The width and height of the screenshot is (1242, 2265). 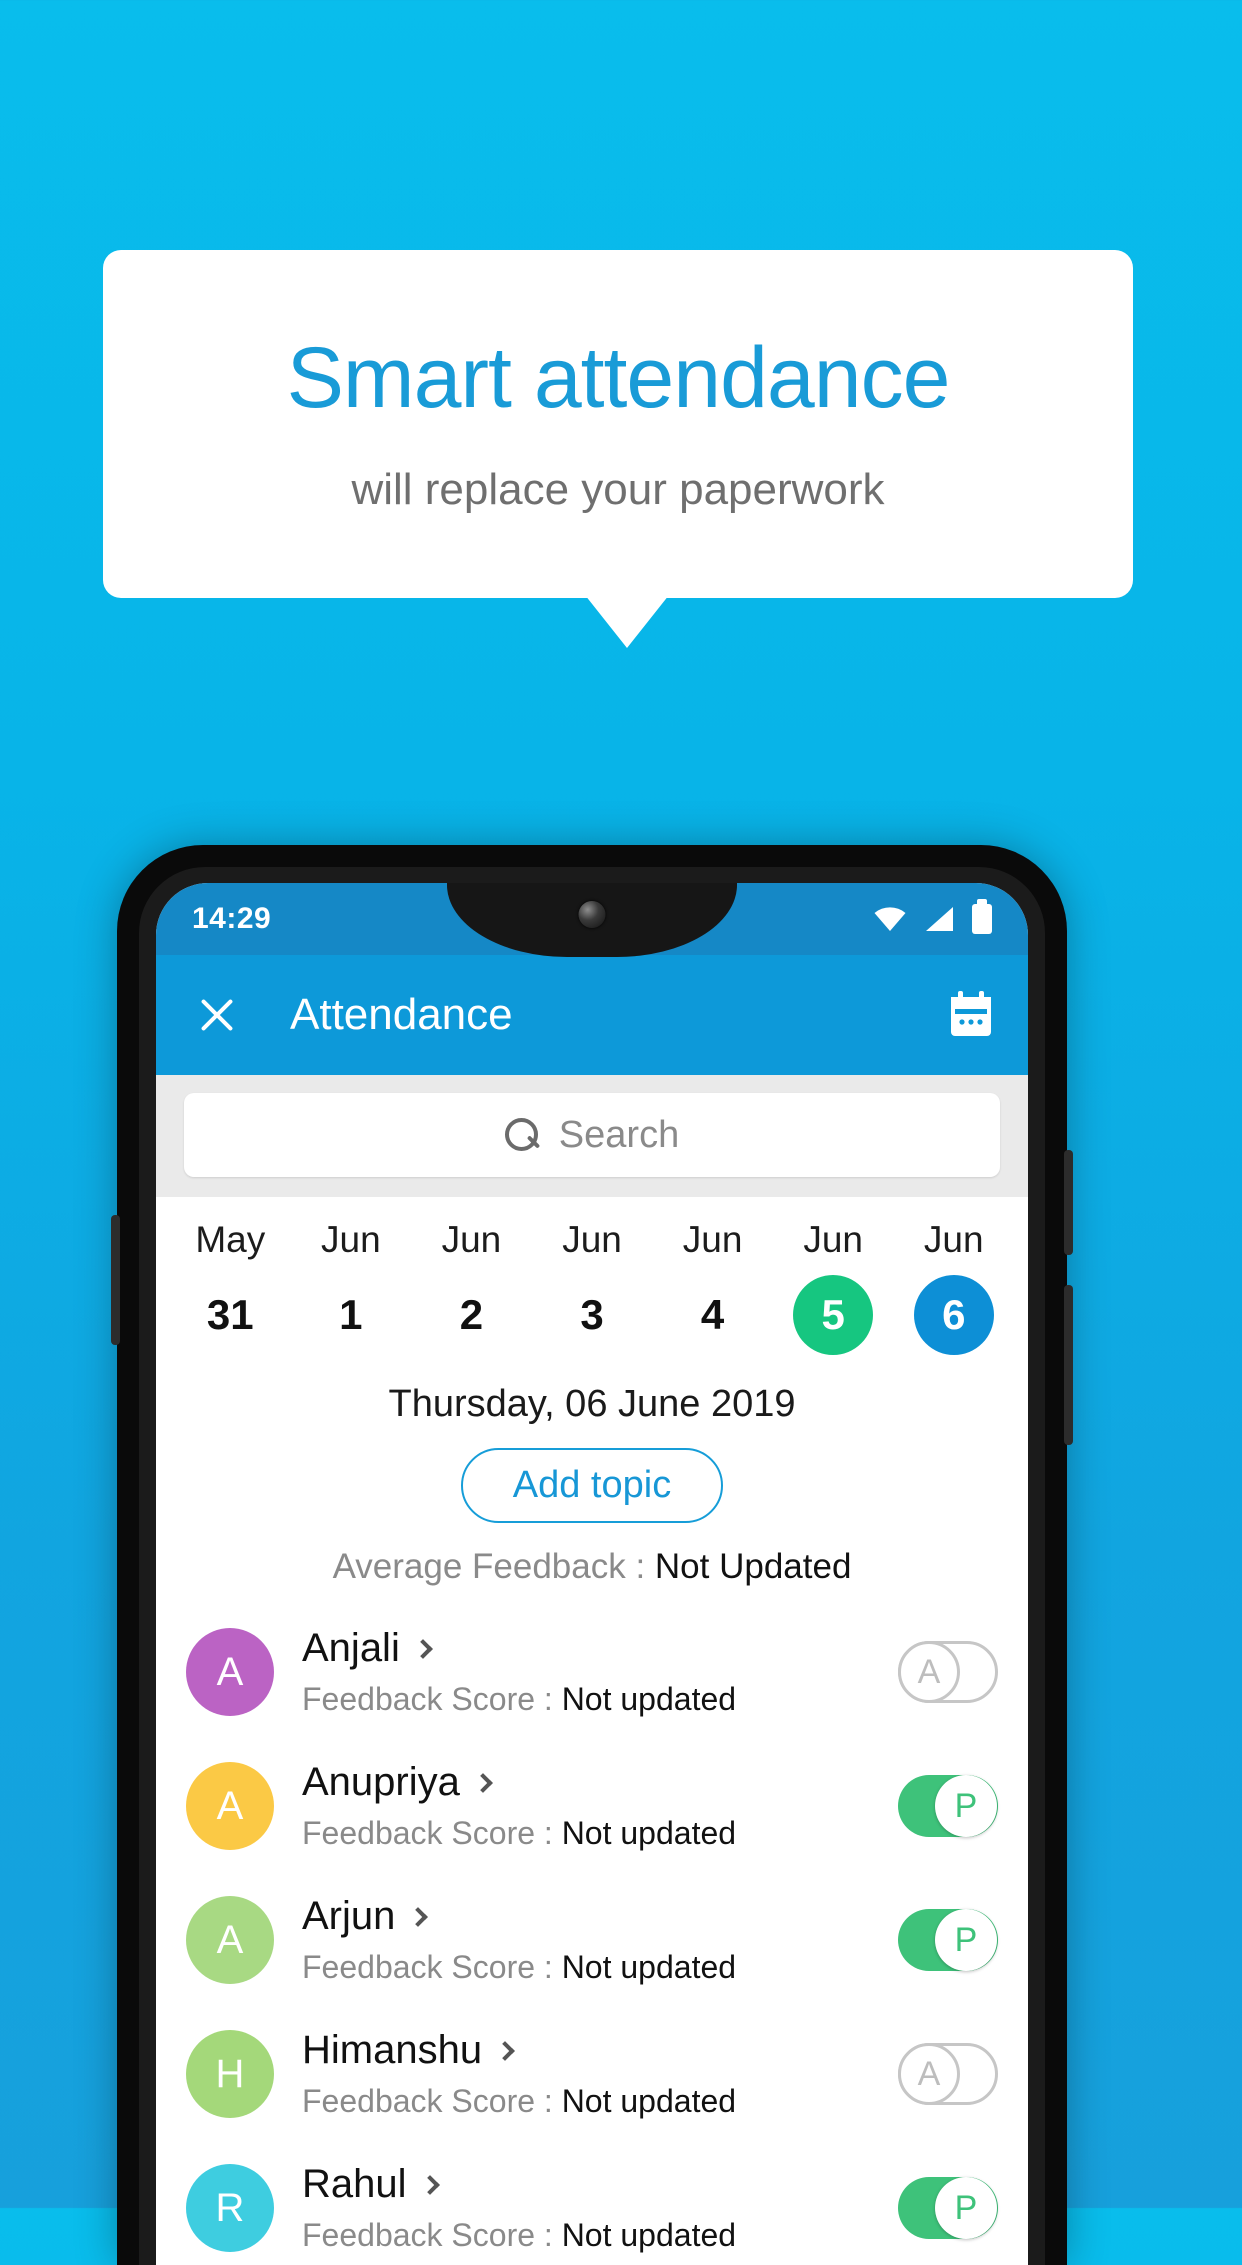 I want to click on date-cell: Jun 5, so click(x=833, y=1287).